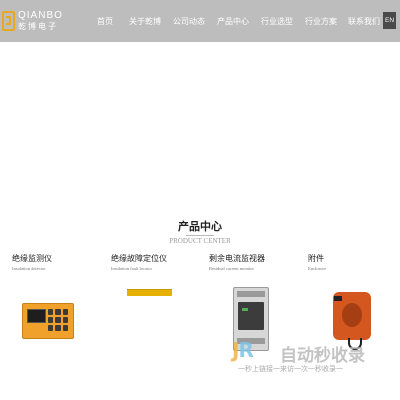 The height and width of the screenshot is (400, 400). What do you see at coordinates (32, 258) in the screenshot?
I see `product-name: 绝缘监测仪` at bounding box center [32, 258].